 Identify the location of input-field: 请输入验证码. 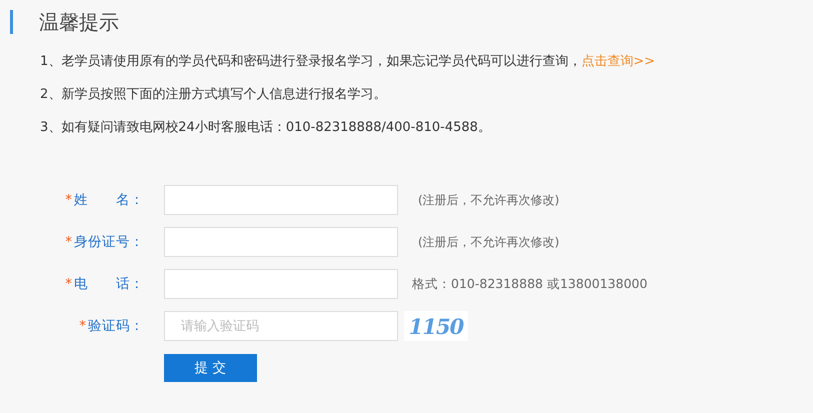
(281, 326).